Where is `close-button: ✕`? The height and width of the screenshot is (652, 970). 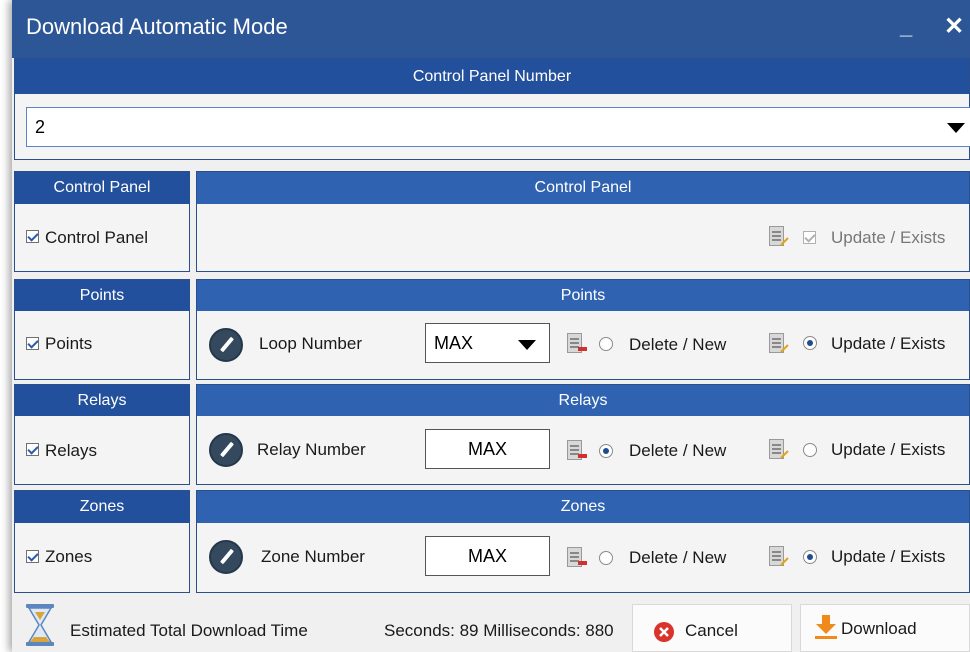 close-button: ✕ is located at coordinates (954, 26).